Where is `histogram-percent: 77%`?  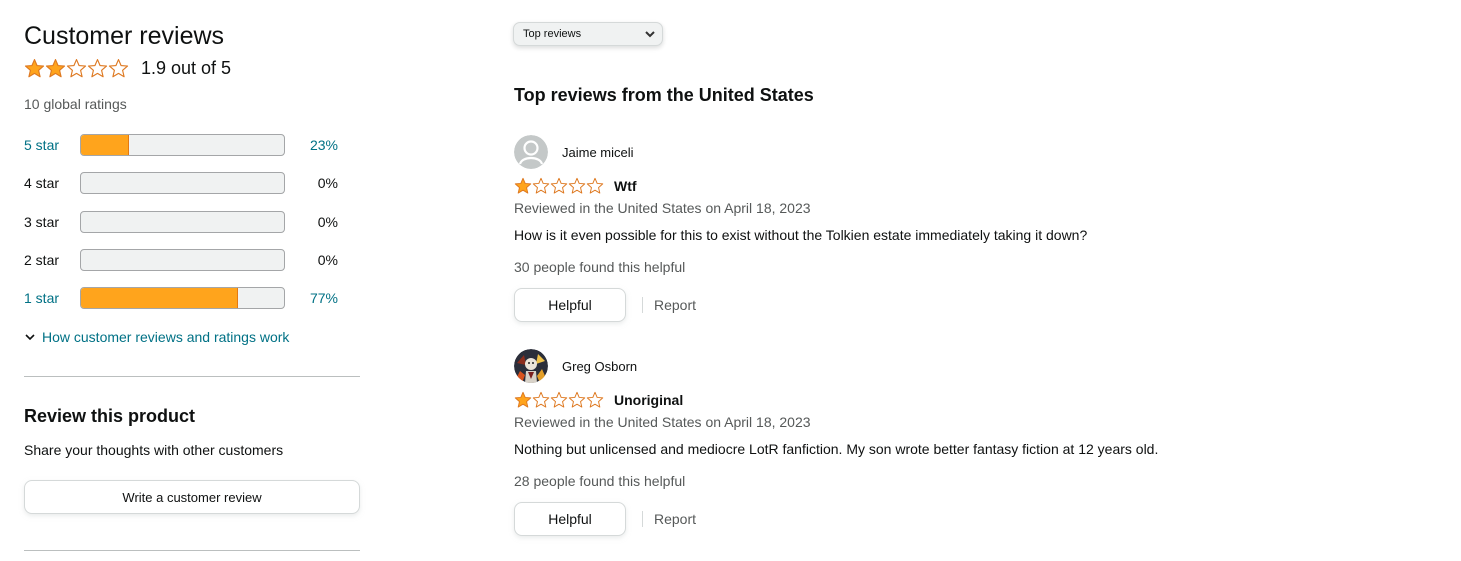 histogram-percent: 77% is located at coordinates (324, 298).